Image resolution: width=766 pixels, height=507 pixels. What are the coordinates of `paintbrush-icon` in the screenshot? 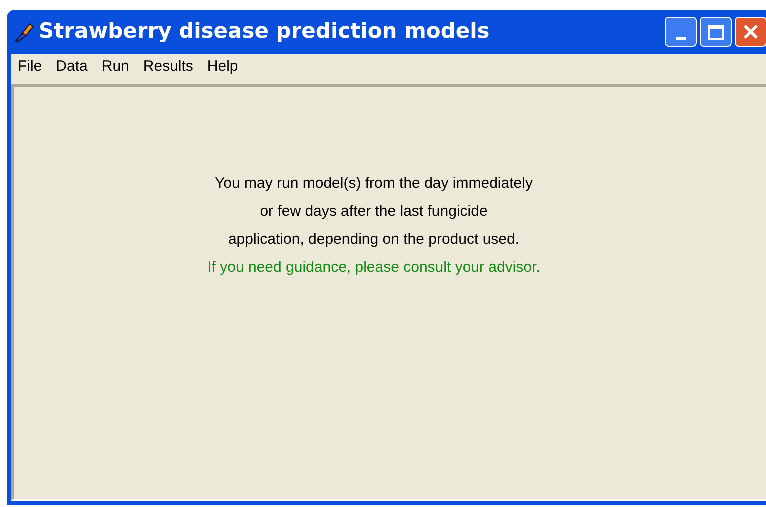 It's located at (24, 32).